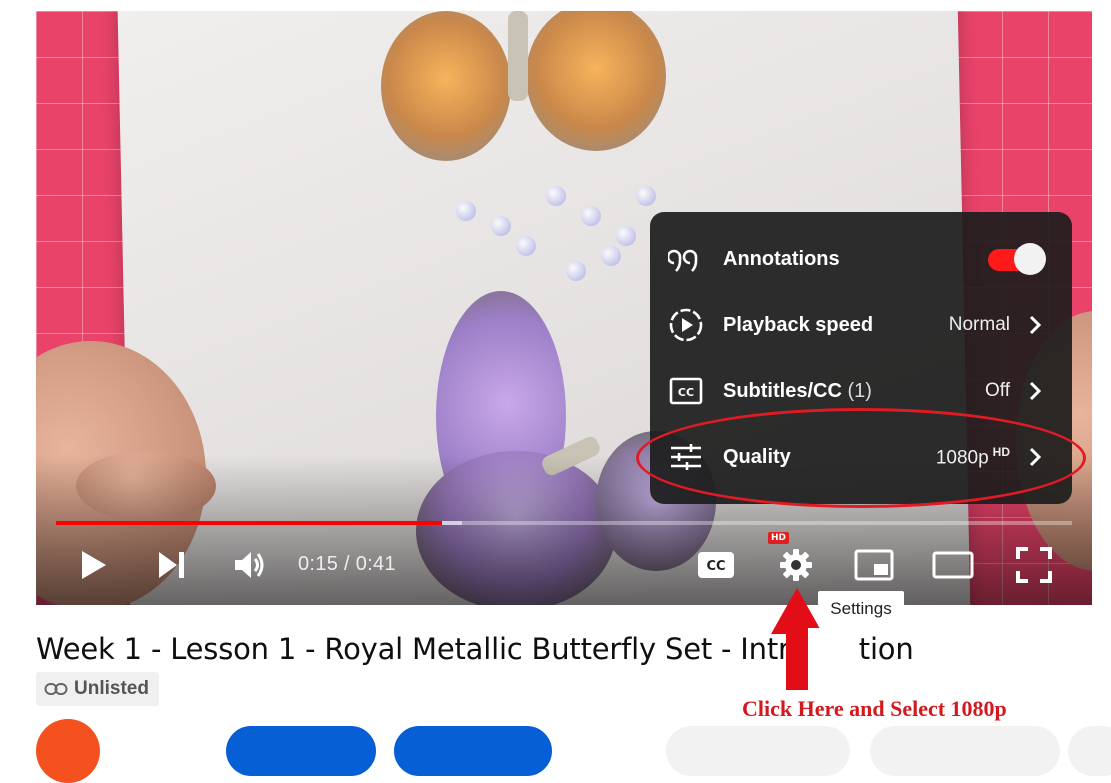  What do you see at coordinates (56, 689) in the screenshot?
I see `link-icon` at bounding box center [56, 689].